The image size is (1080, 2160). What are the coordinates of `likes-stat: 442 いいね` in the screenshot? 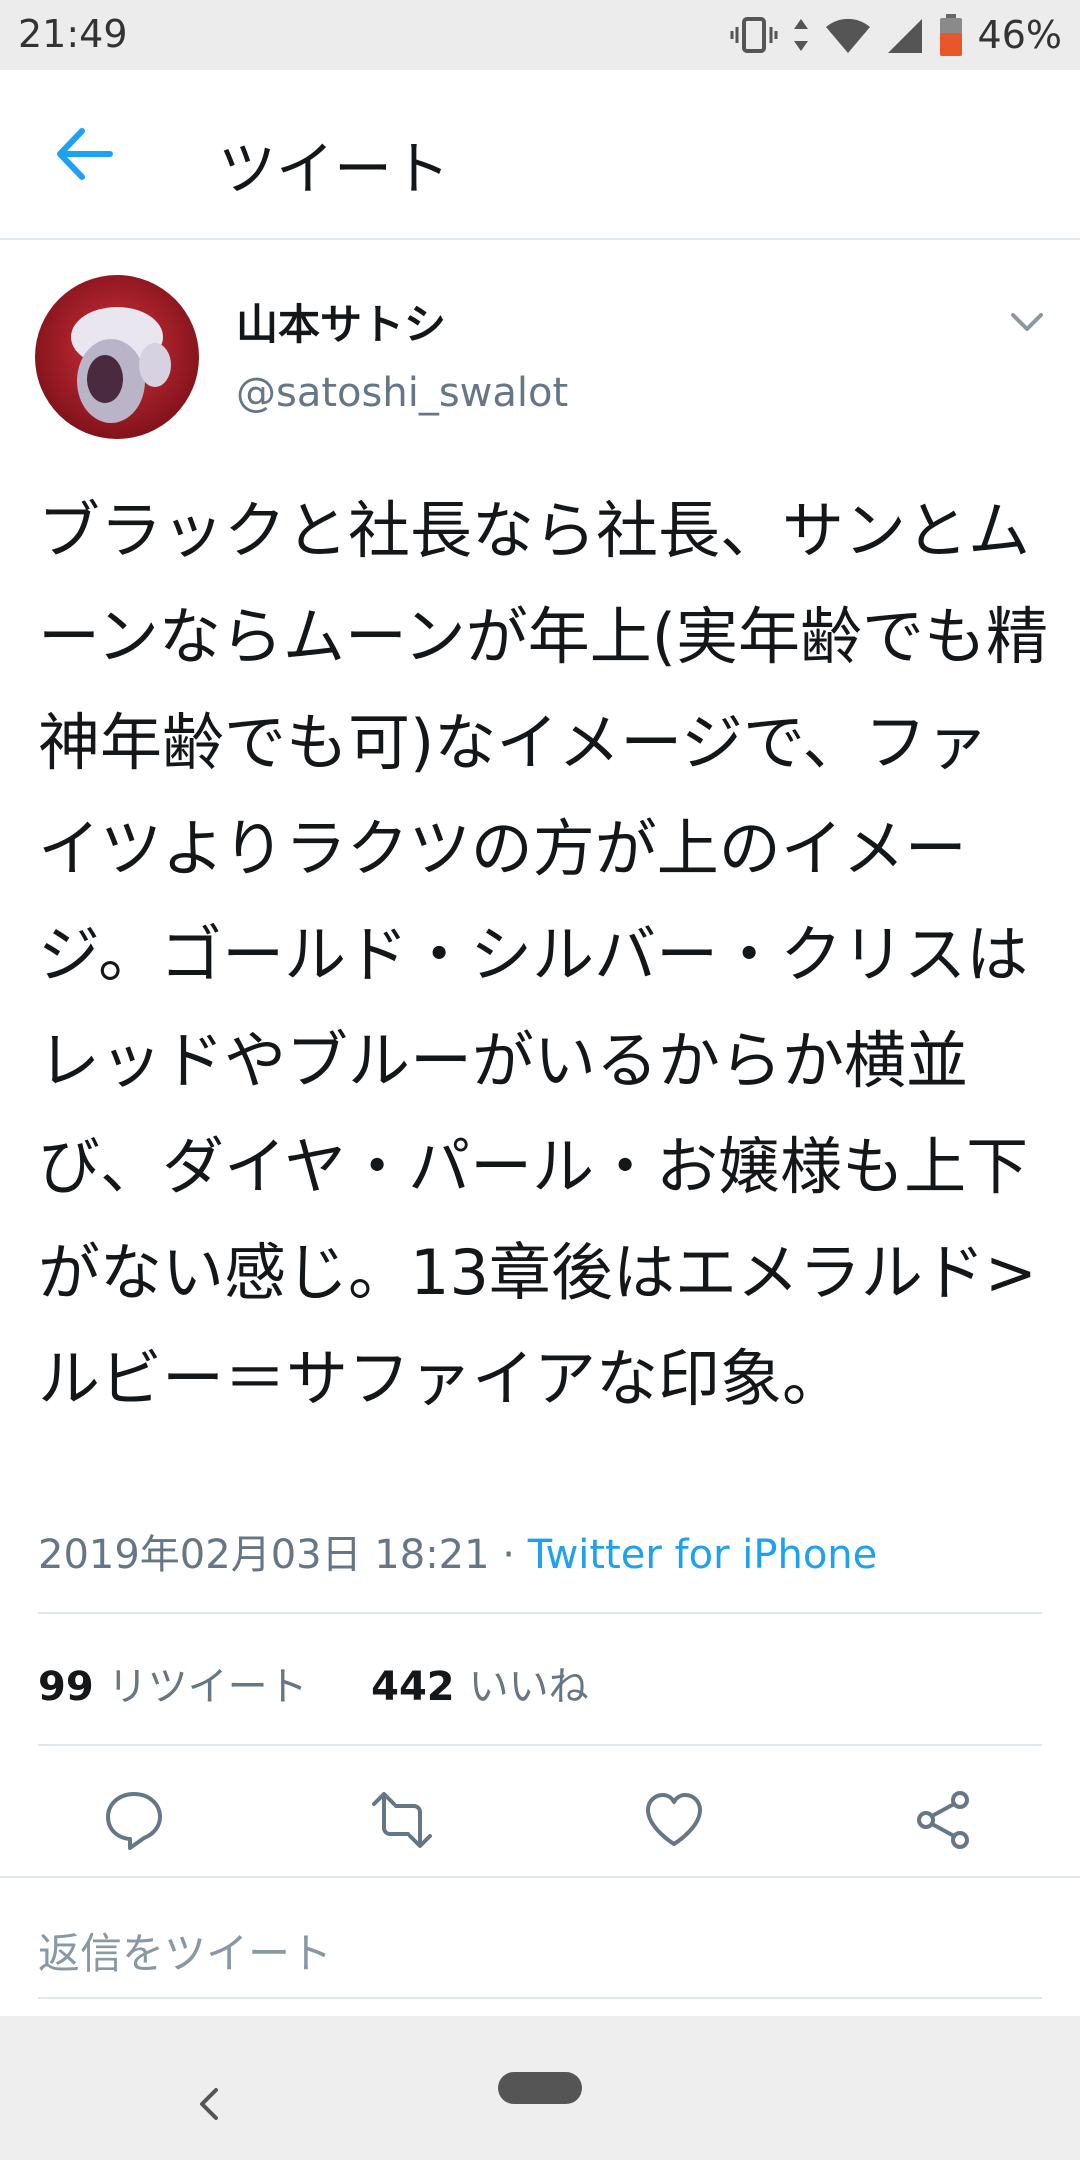 It's located at (480, 1687).